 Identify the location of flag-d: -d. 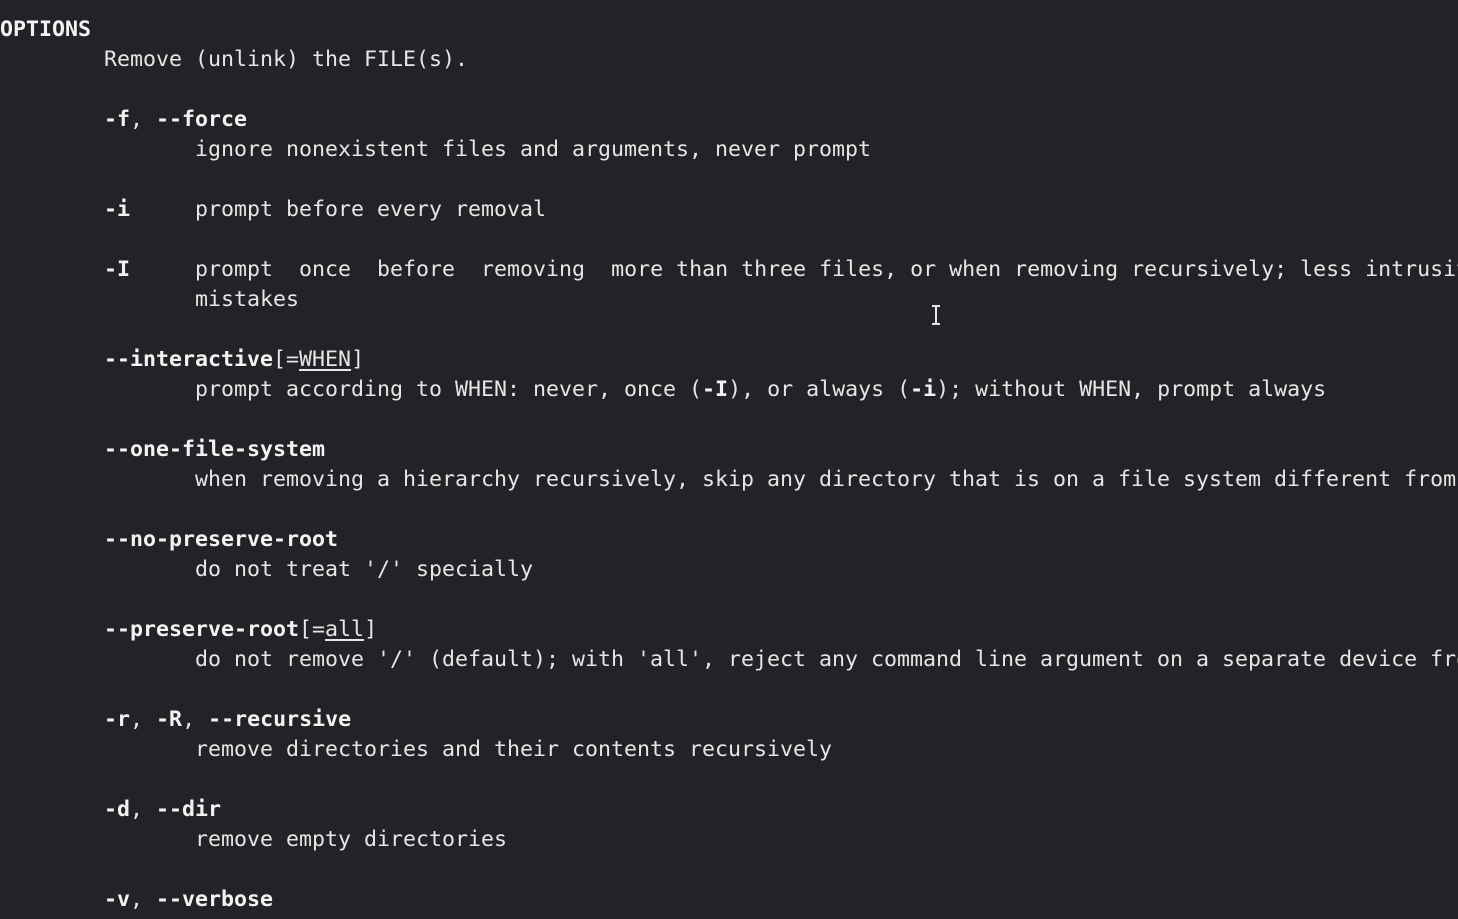
(117, 809).